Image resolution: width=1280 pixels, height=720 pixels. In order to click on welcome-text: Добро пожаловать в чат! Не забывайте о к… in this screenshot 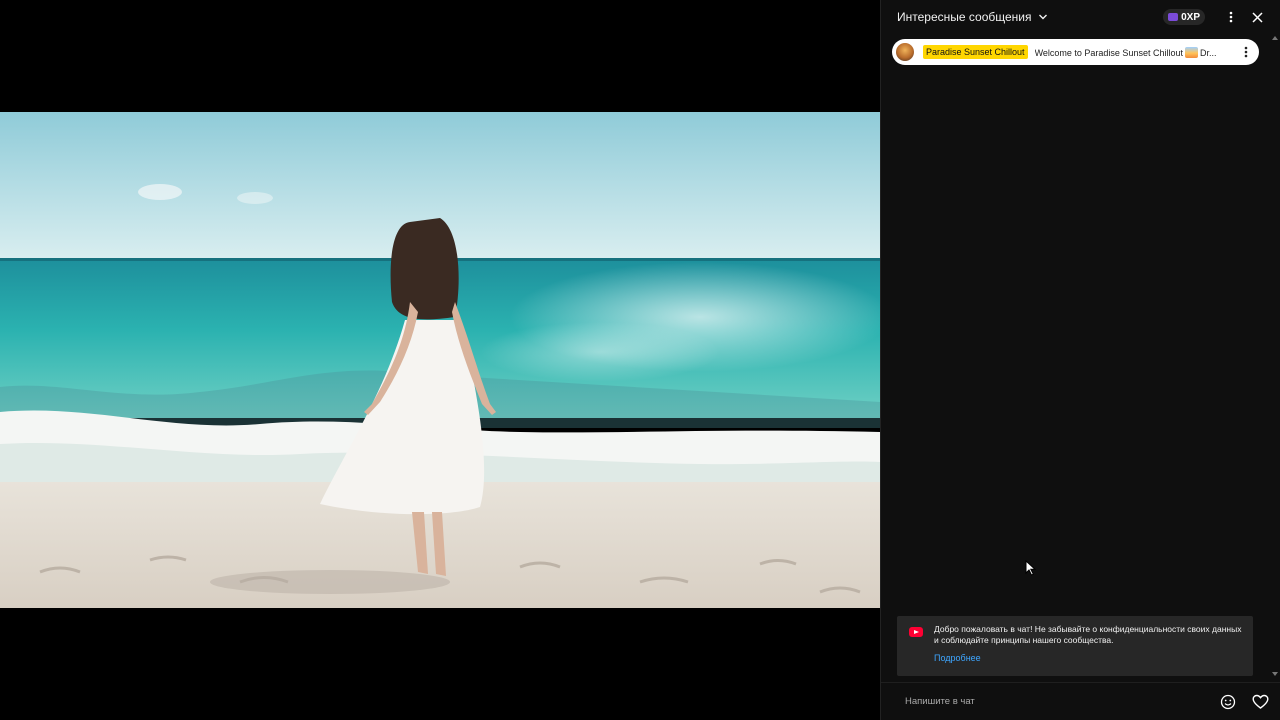, I will do `click(1088, 634)`.